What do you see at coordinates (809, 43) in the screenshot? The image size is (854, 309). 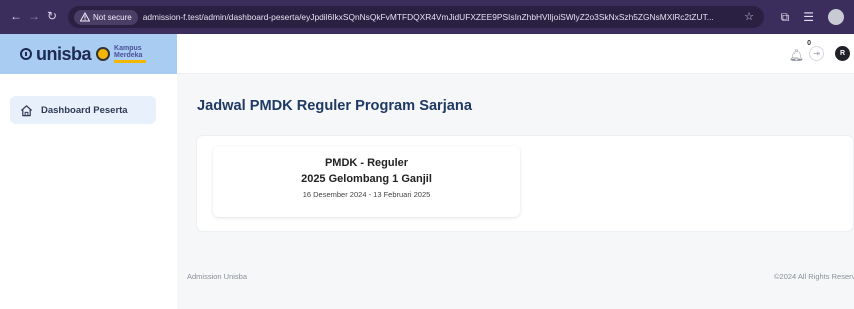 I see `notification-count: 0` at bounding box center [809, 43].